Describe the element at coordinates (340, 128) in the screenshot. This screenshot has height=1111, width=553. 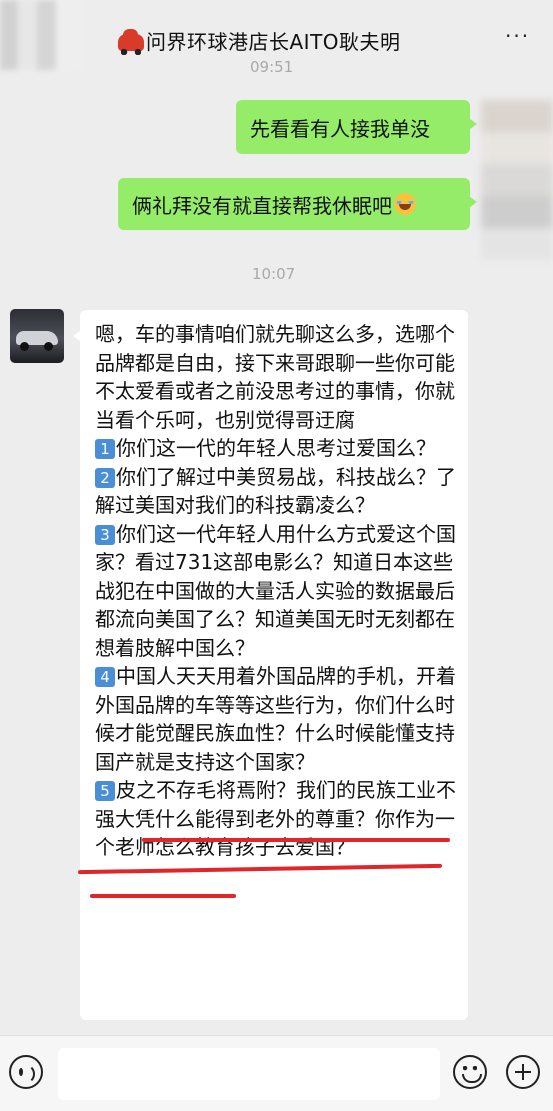
I see `message-text: 先看看有人接我单没` at that location.